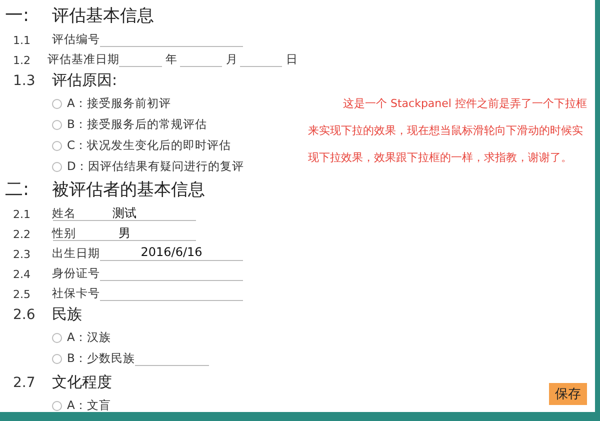 The height and width of the screenshot is (421, 600). What do you see at coordinates (22, 234) in the screenshot?
I see `item-number: 2.2` at bounding box center [22, 234].